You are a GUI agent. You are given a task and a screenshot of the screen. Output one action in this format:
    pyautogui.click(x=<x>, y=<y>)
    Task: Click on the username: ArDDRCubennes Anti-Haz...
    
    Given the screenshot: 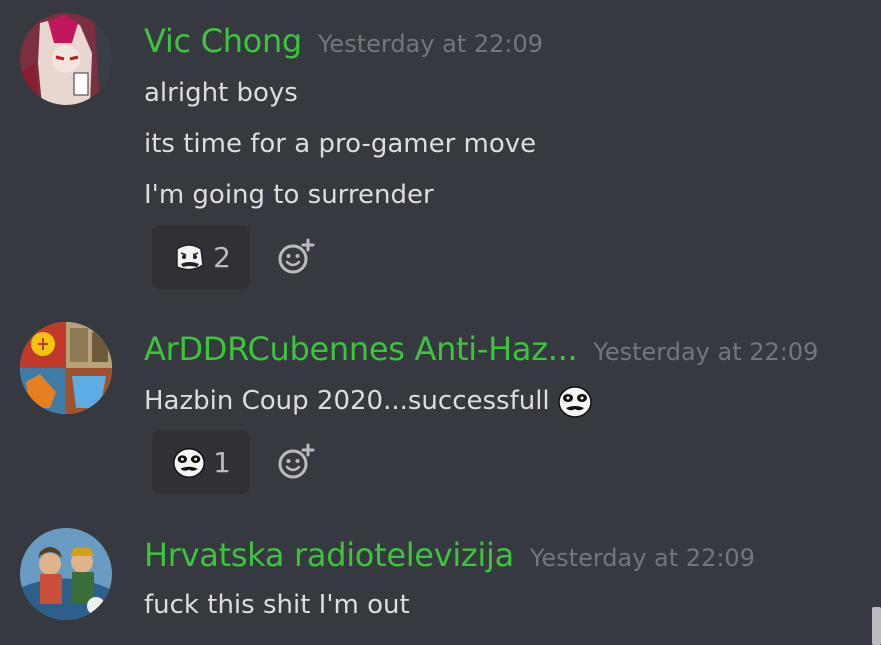 What is the action you would take?
    pyautogui.click(x=361, y=349)
    